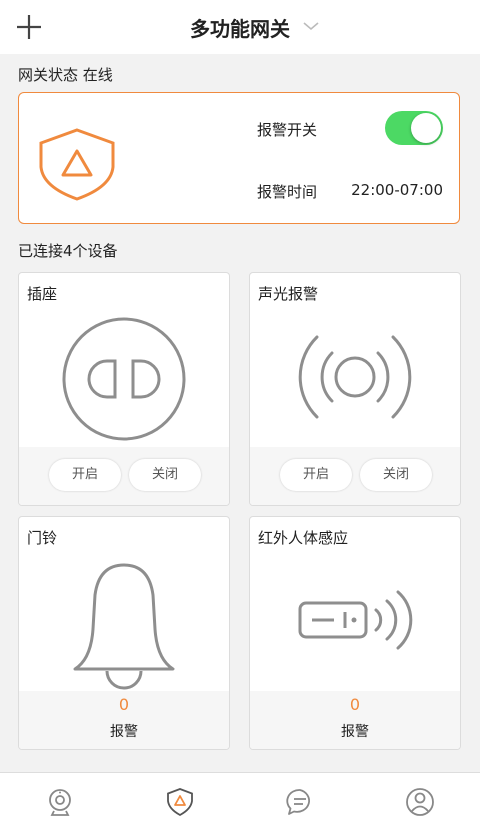  What do you see at coordinates (165, 475) in the screenshot?
I see `socket-off-button: 关闭` at bounding box center [165, 475].